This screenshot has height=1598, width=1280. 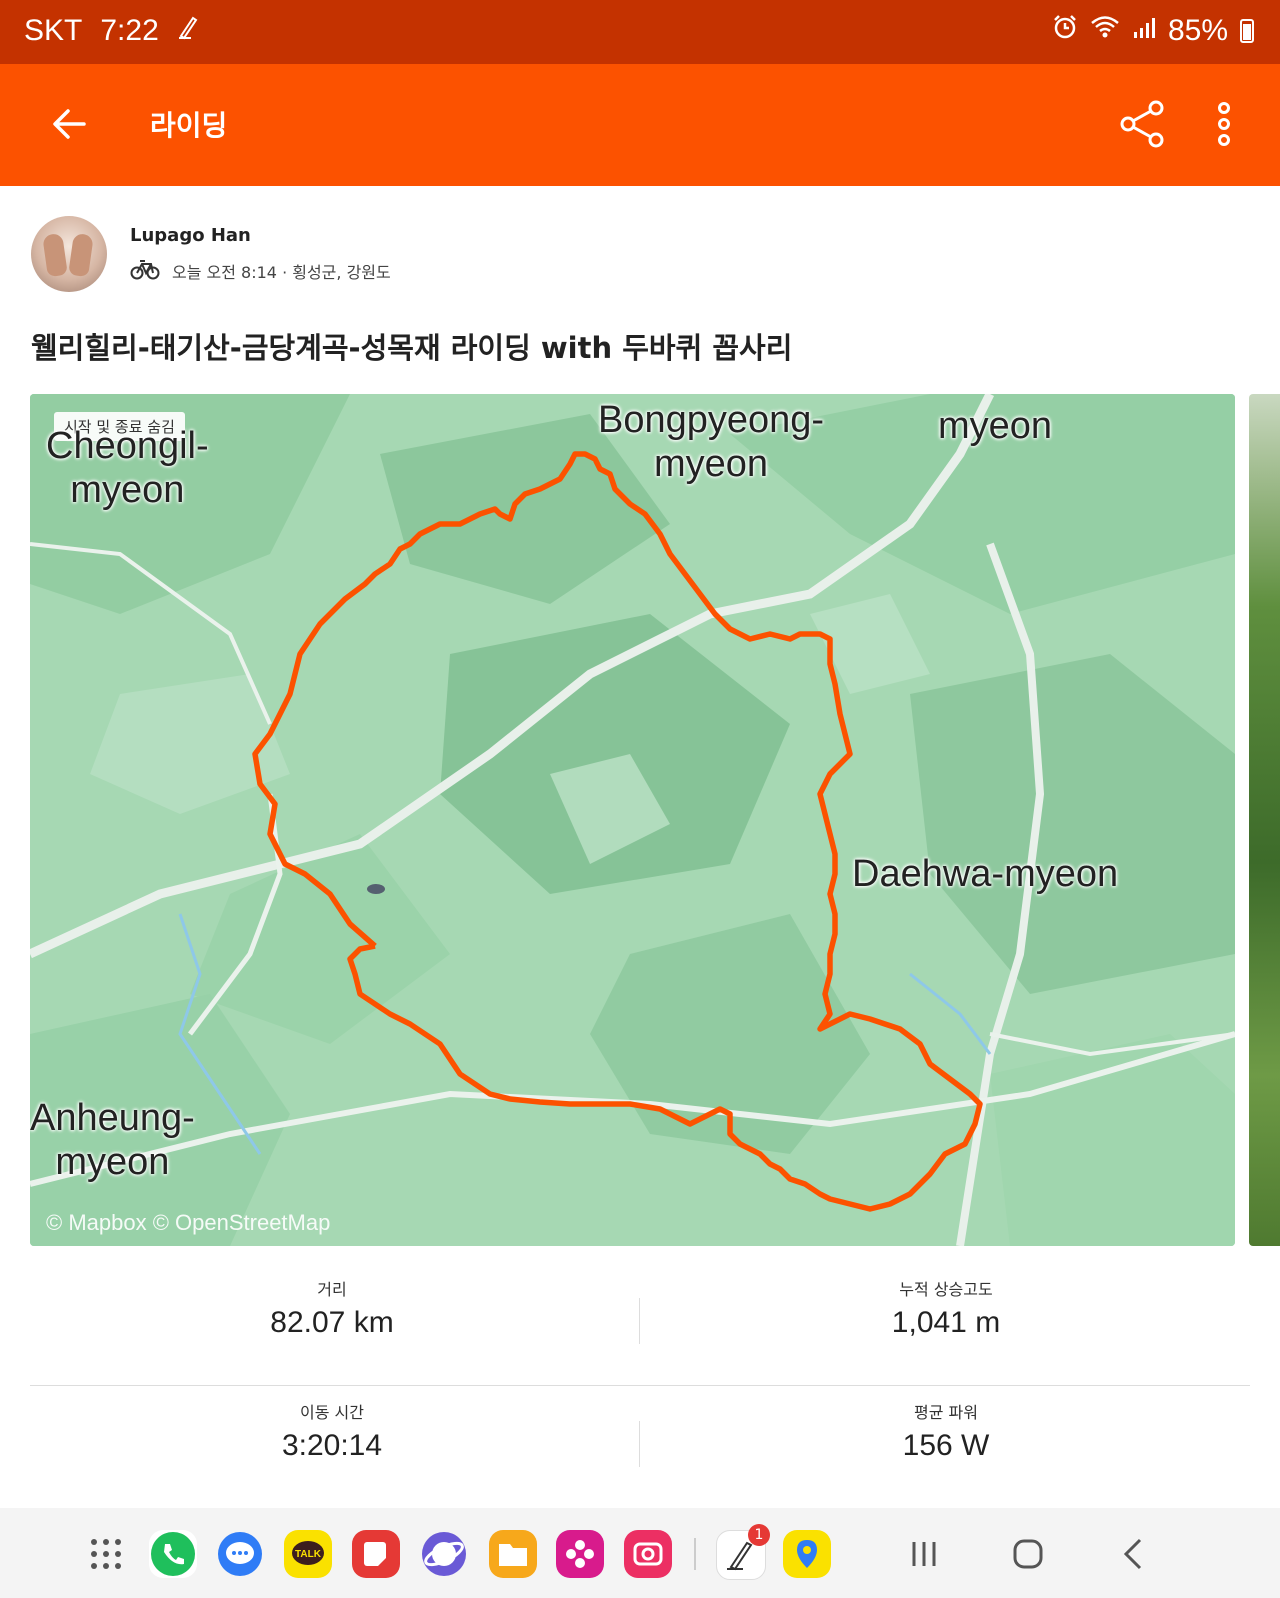 What do you see at coordinates (332, 1445) in the screenshot?
I see `stat-value: 3:20:14` at bounding box center [332, 1445].